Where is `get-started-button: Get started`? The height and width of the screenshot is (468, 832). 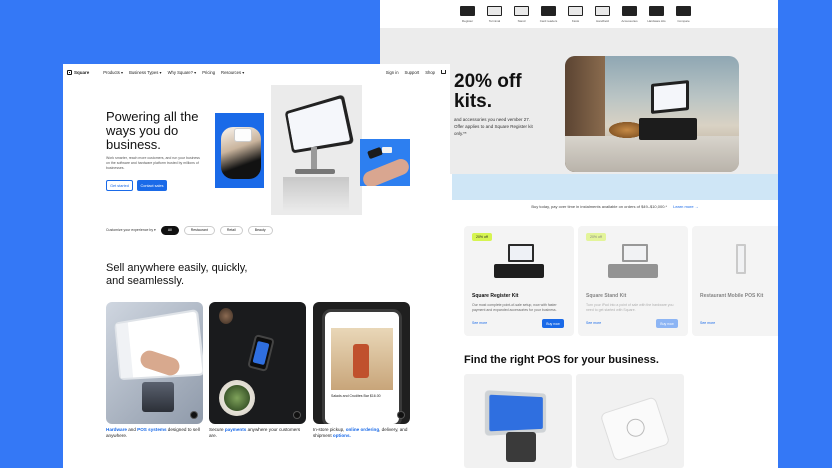
get-started-button: Get started is located at coordinates (119, 185).